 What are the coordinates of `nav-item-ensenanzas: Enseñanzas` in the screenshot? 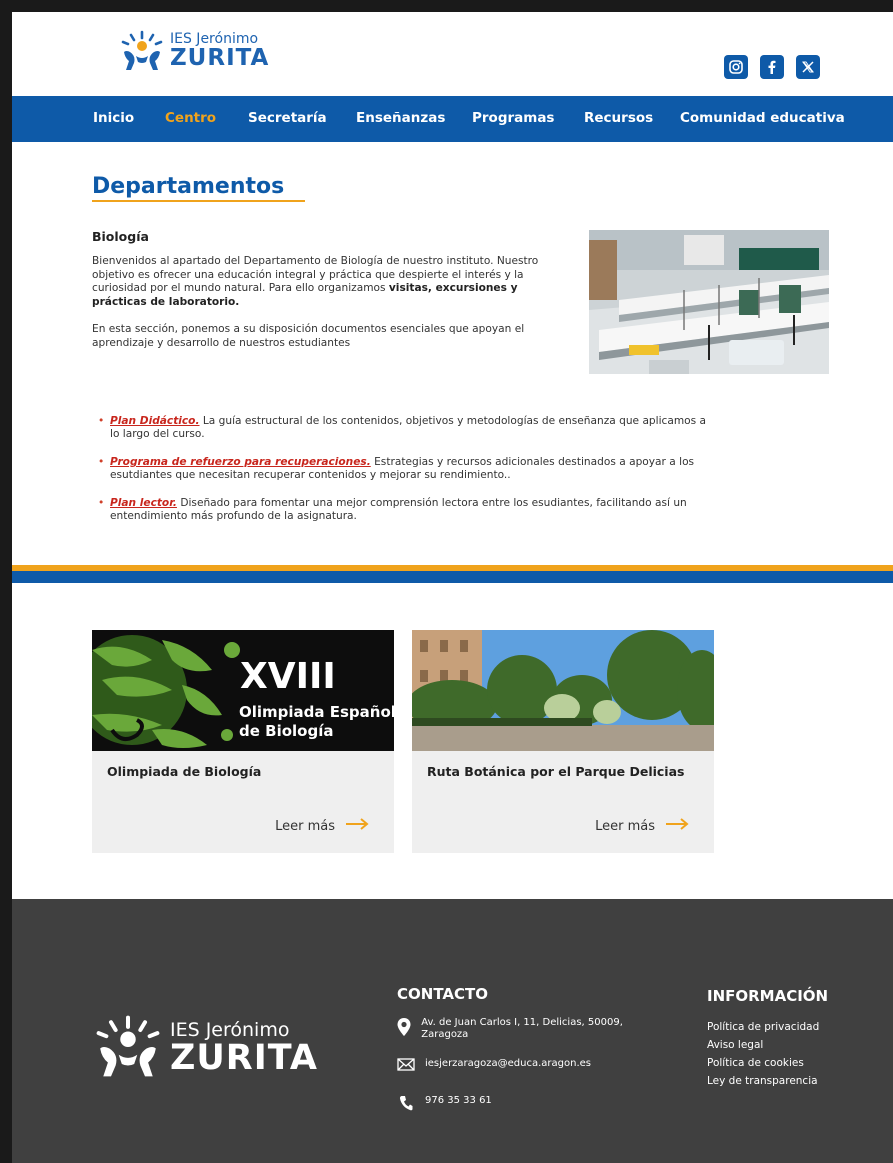 It's located at (400, 118).